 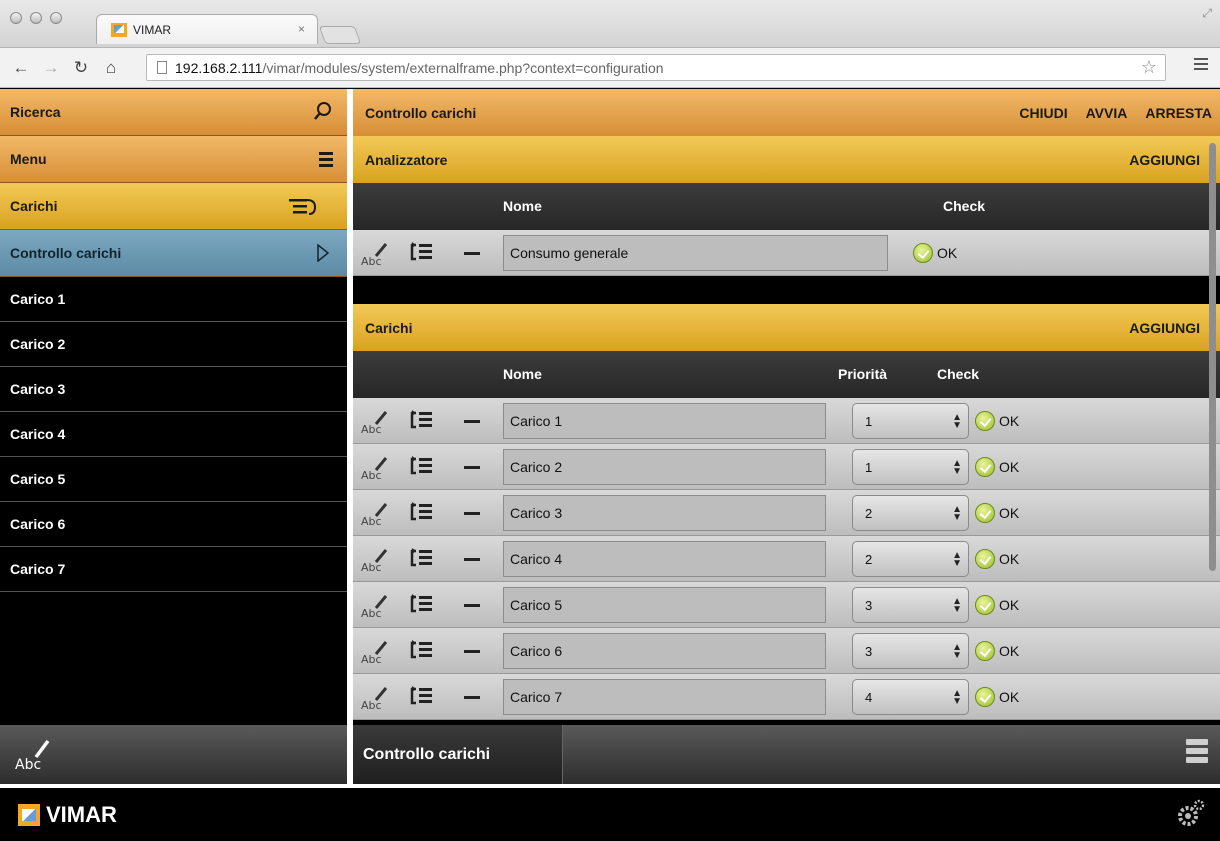 I want to click on load-name-field: Carico 5, so click(x=664, y=605).